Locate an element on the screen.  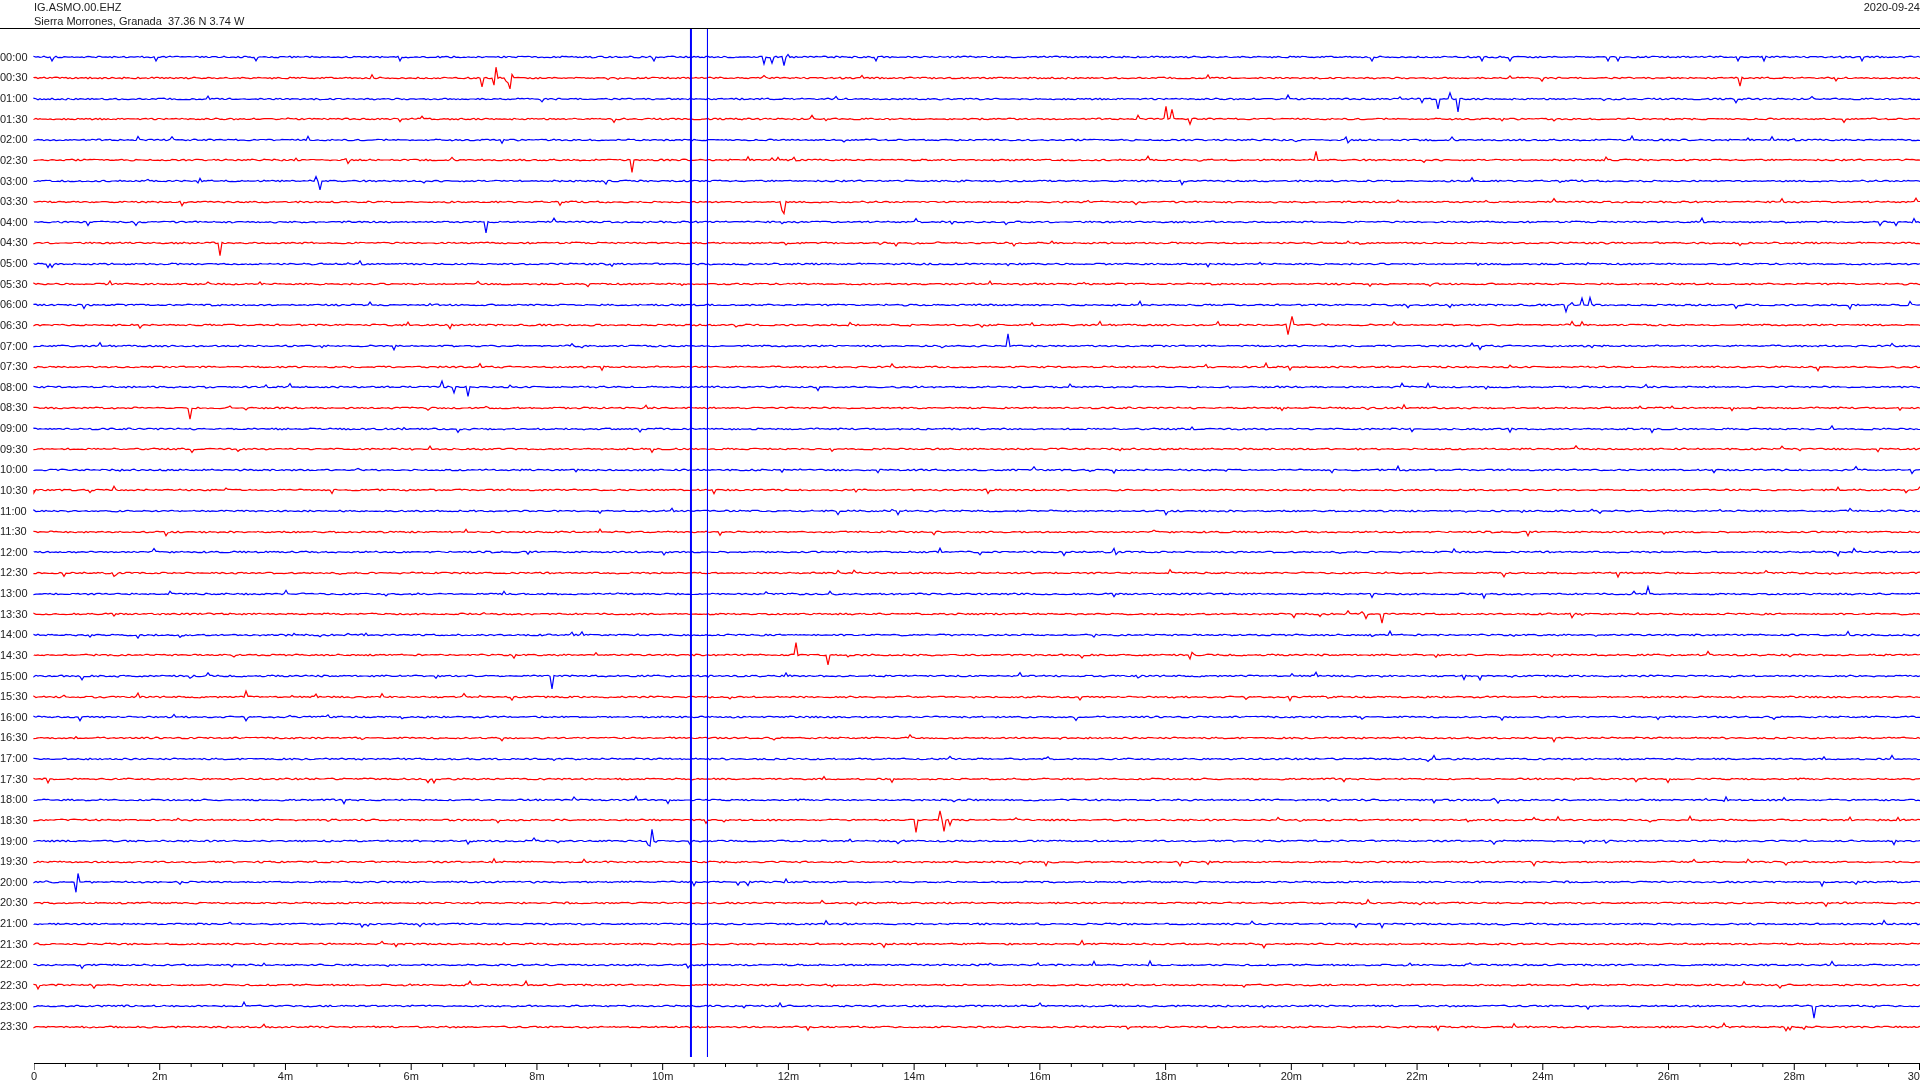
hour-label: 00:30 is located at coordinates (14, 78).